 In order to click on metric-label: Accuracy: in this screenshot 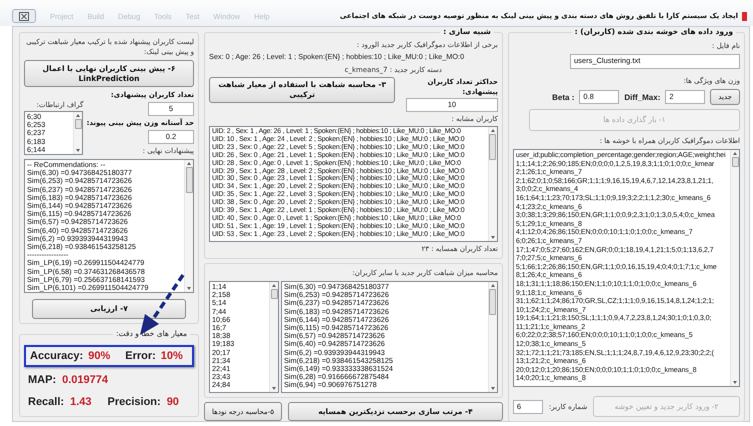, I will do `click(57, 356)`.